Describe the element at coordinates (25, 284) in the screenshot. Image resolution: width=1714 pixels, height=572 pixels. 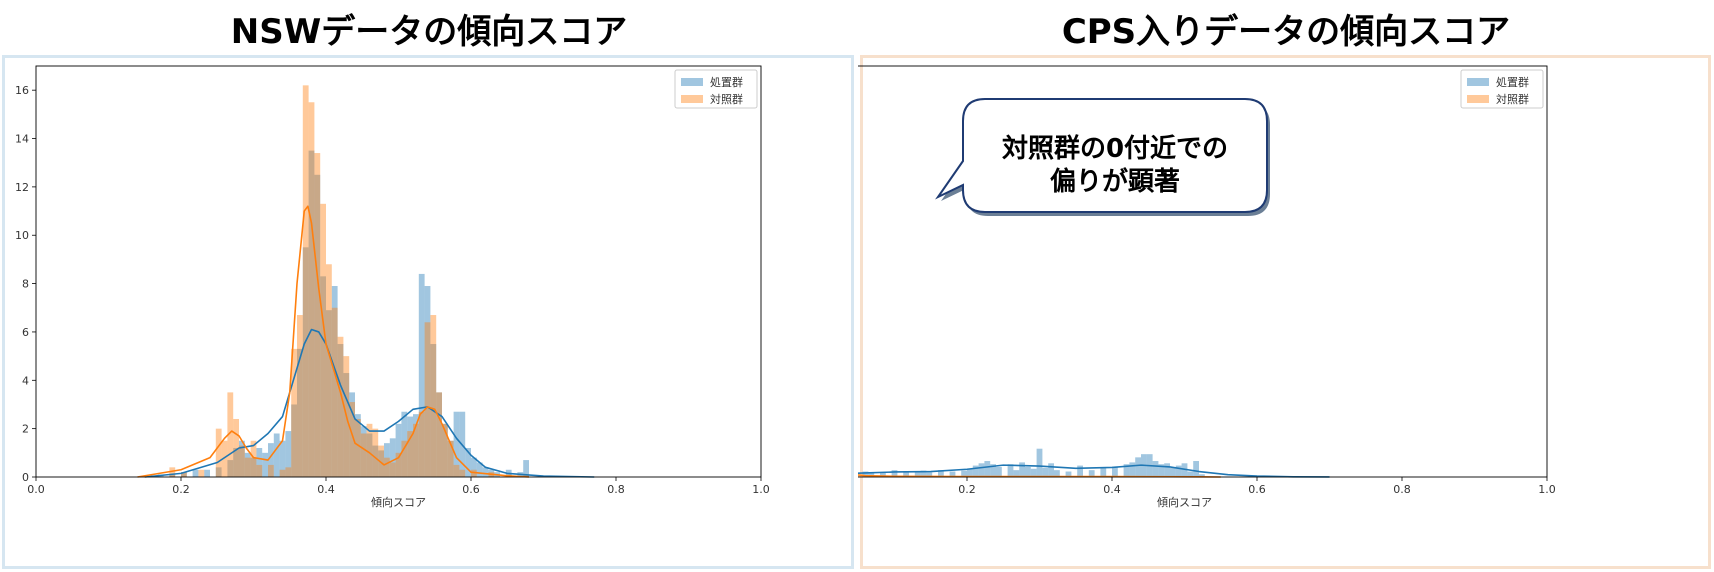
I see `y-tick-label: 8` at that location.